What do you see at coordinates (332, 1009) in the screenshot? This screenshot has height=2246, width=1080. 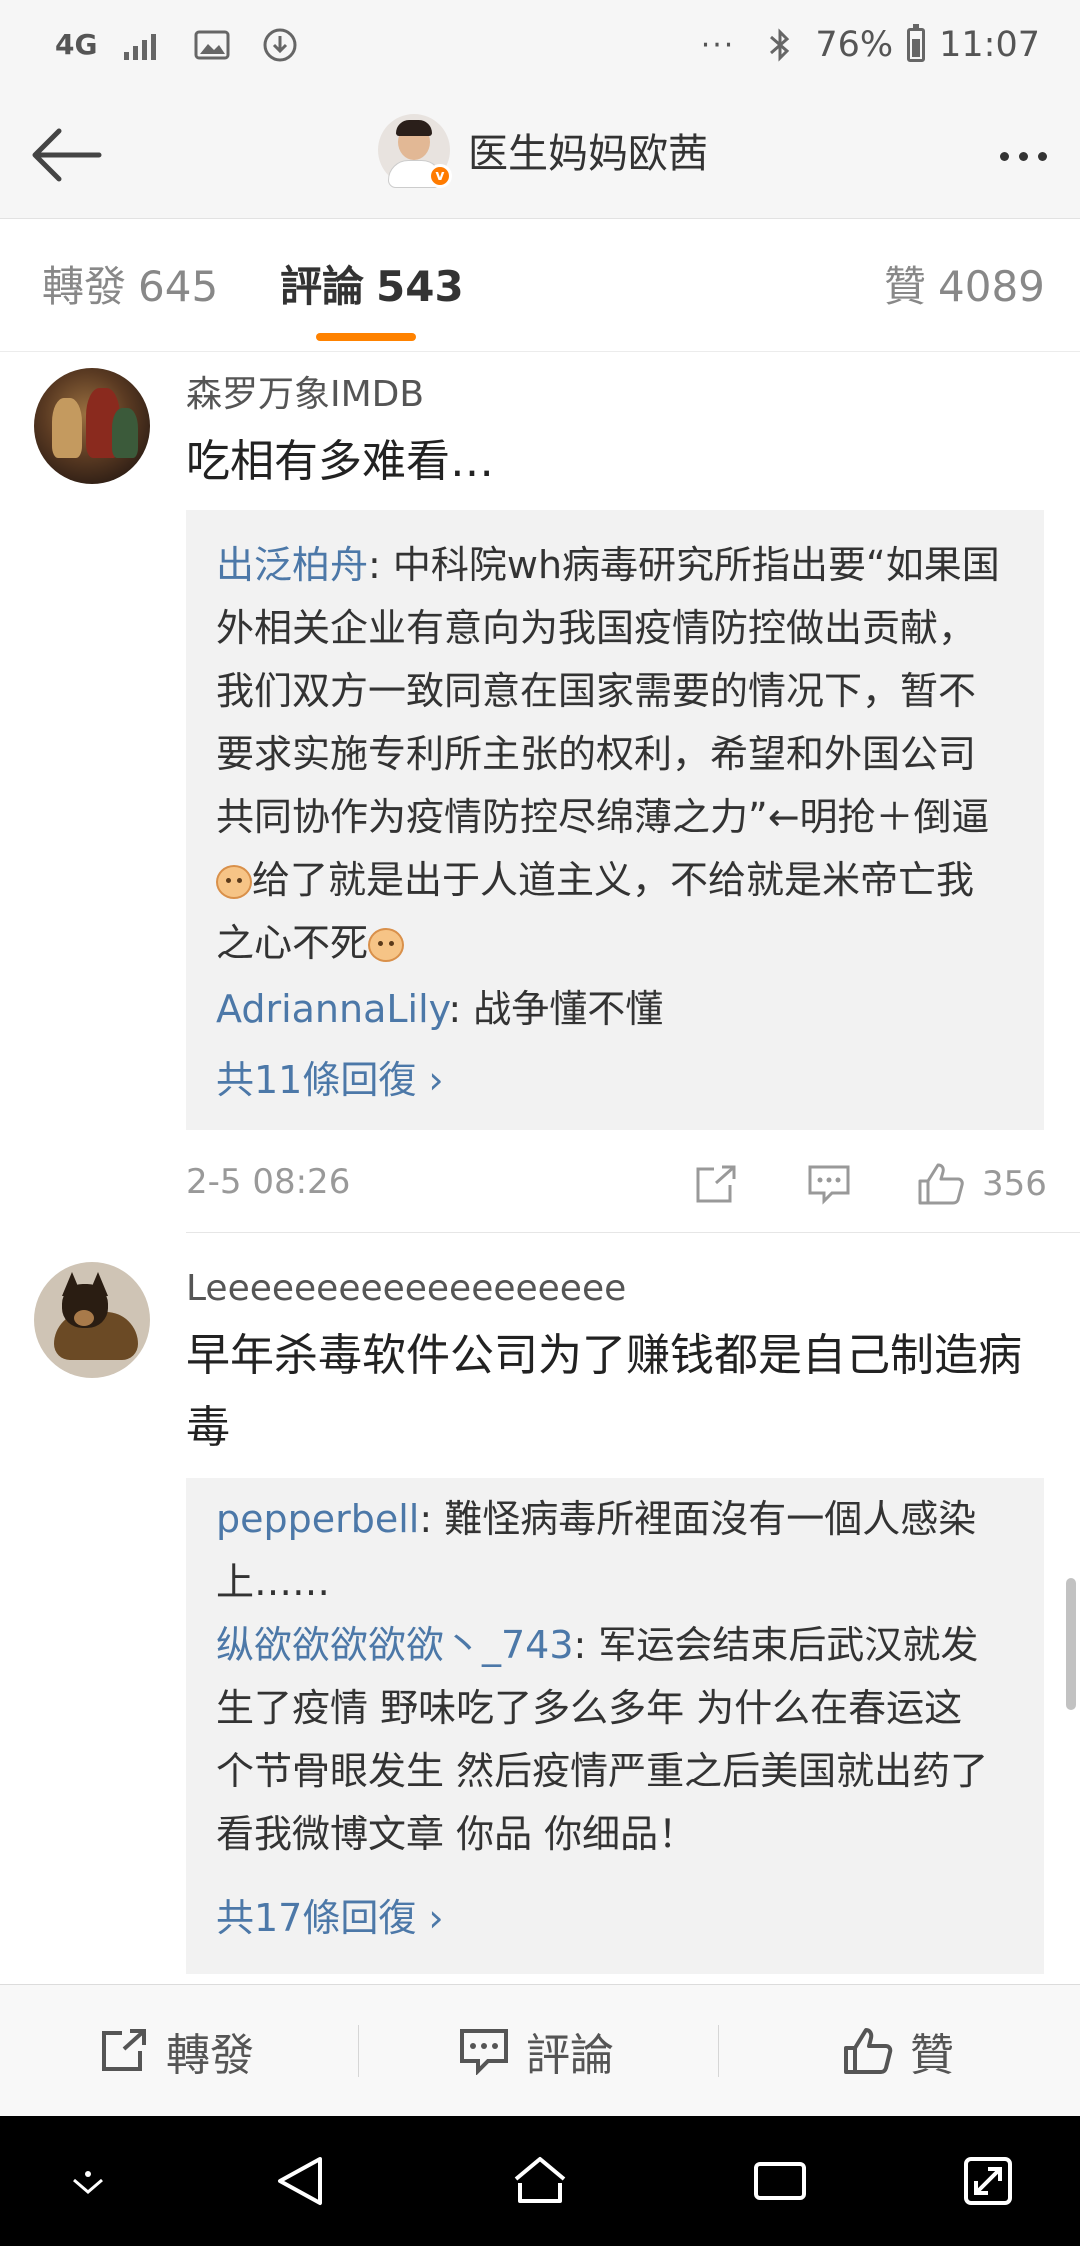 I see `reply-author: AdriannaLily` at bounding box center [332, 1009].